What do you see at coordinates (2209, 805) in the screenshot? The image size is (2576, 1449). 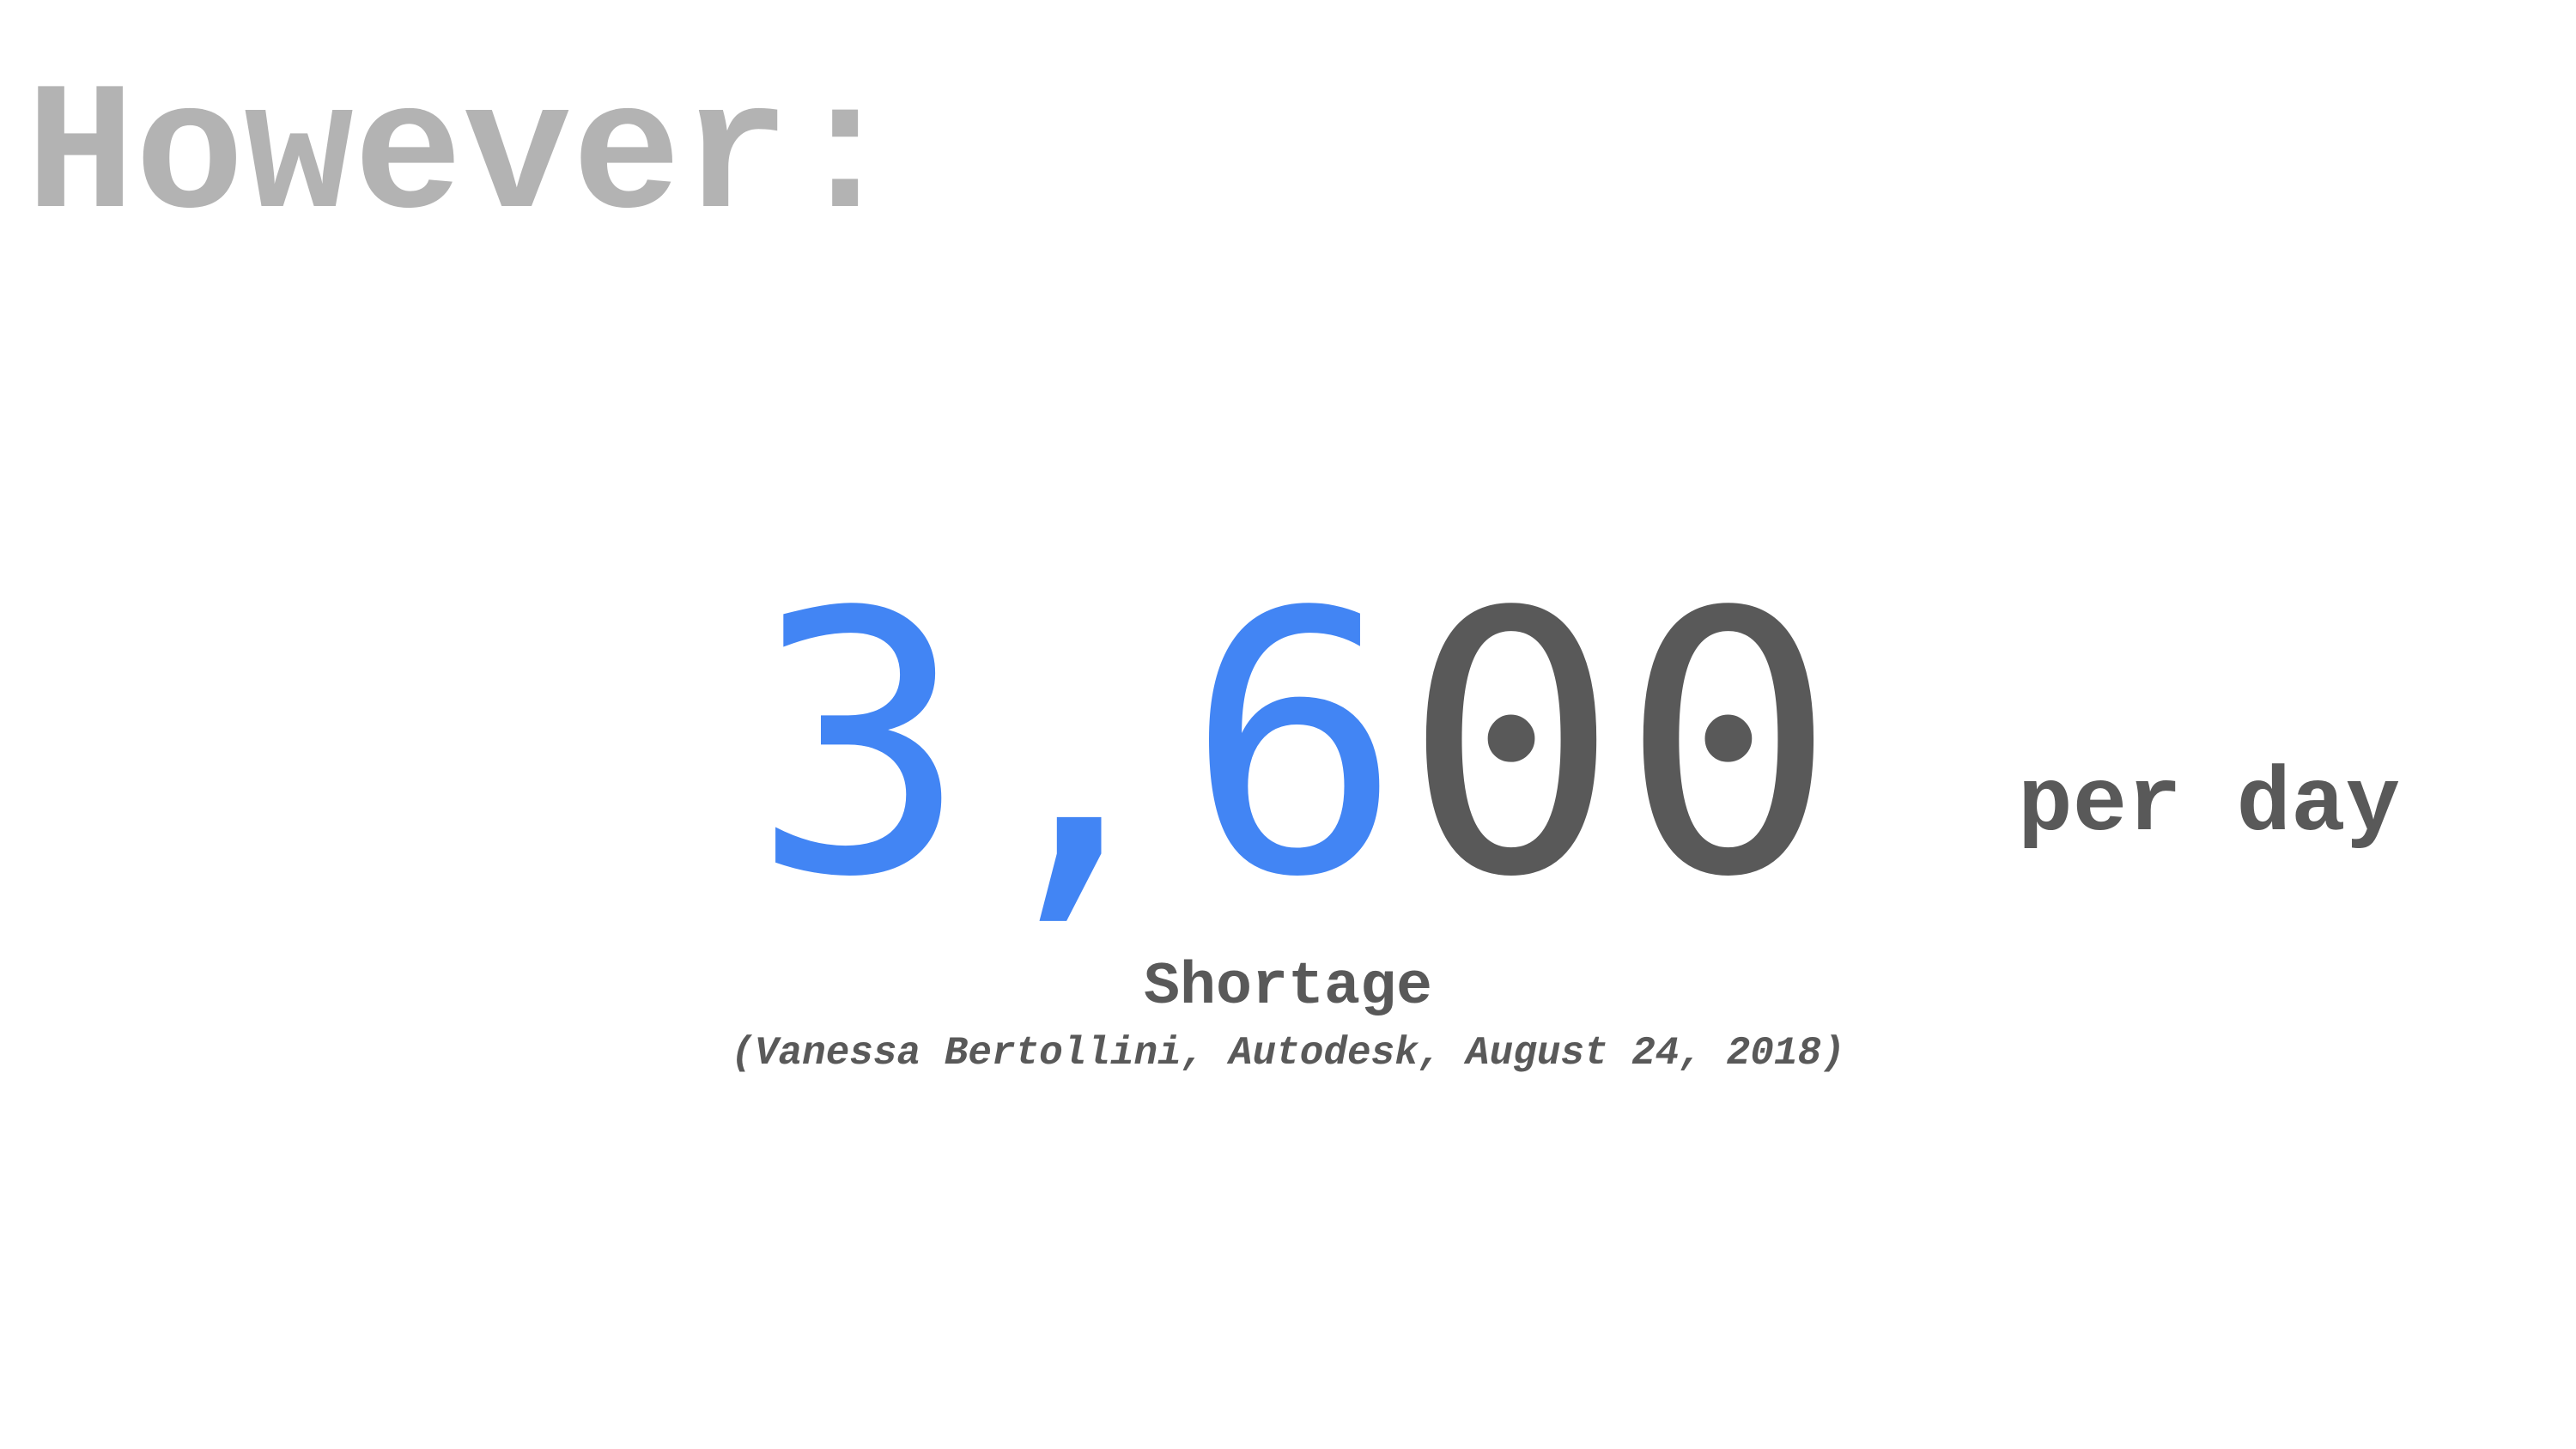 I see `figure-unit: per day` at bounding box center [2209, 805].